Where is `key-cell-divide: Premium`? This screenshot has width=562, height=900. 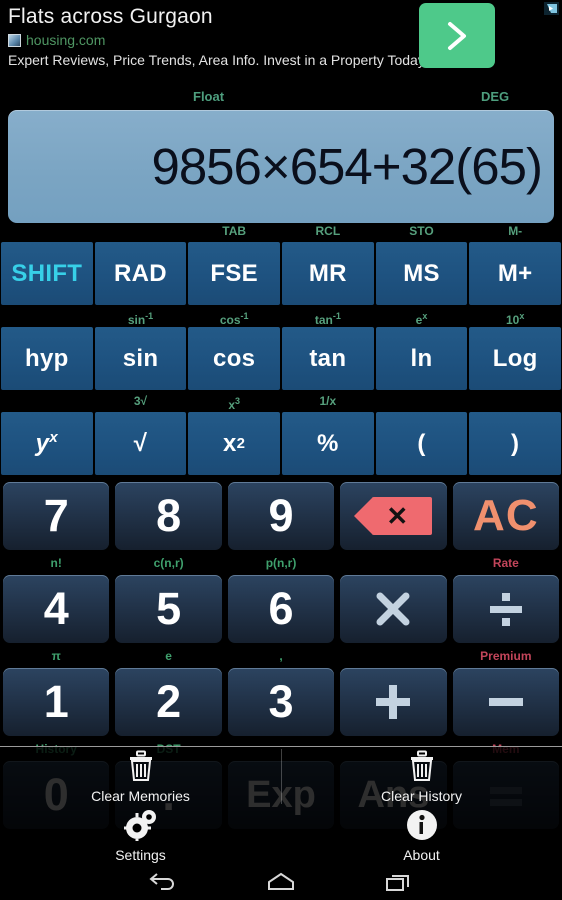 key-cell-divide: Premium is located at coordinates (506, 617).